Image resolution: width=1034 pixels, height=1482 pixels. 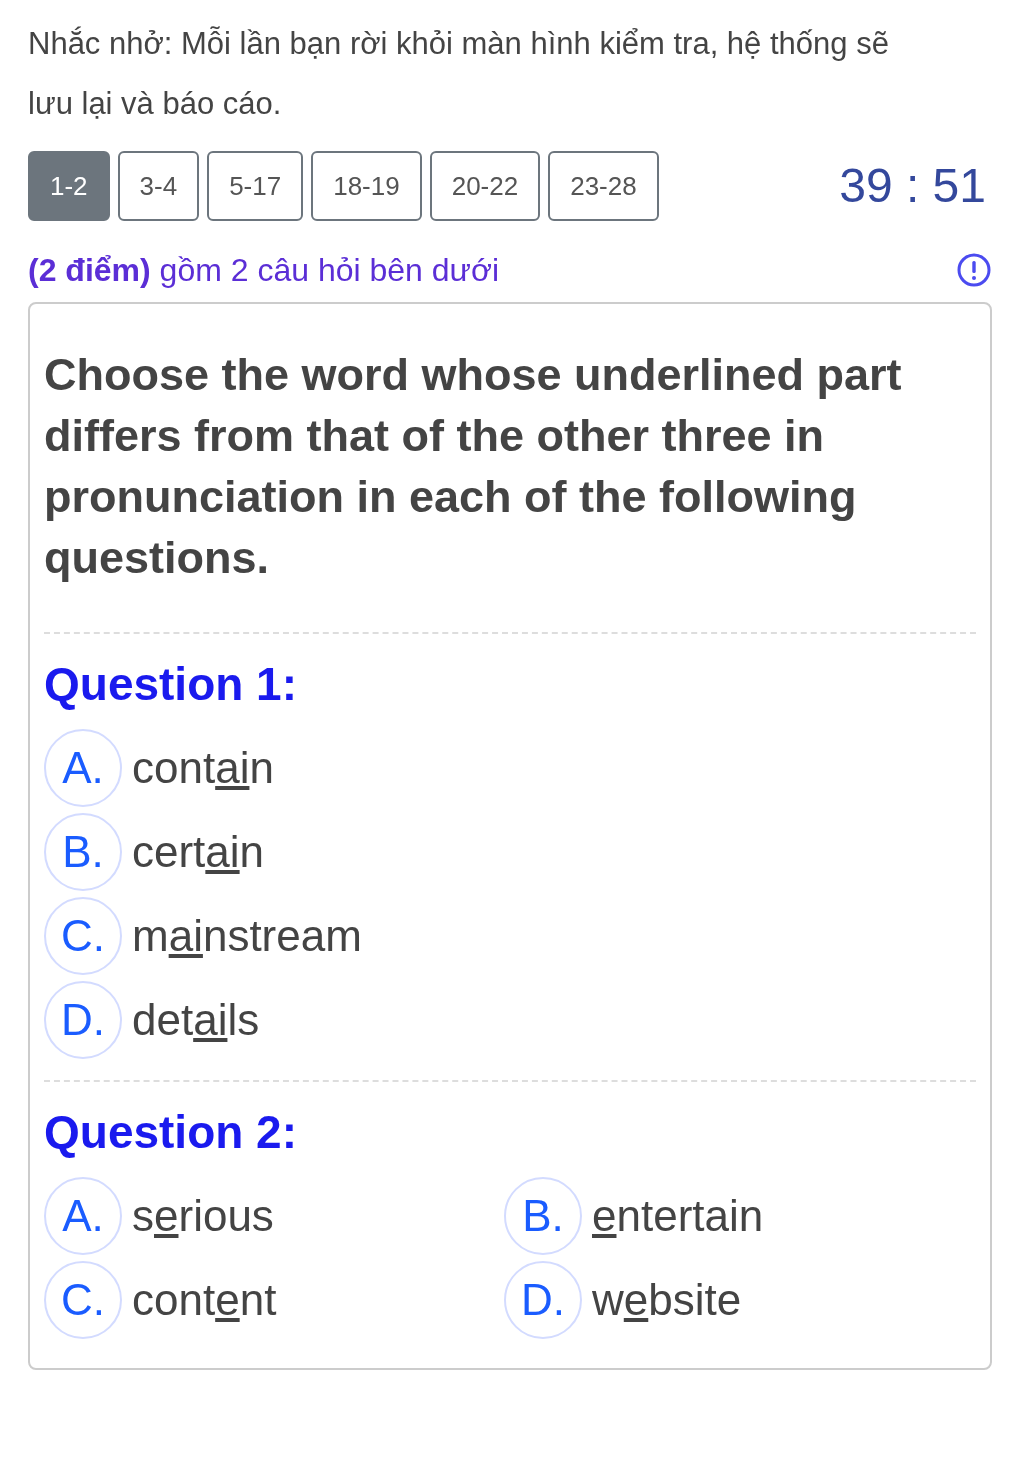 I want to click on option-text: serious, so click(x=203, y=1216).